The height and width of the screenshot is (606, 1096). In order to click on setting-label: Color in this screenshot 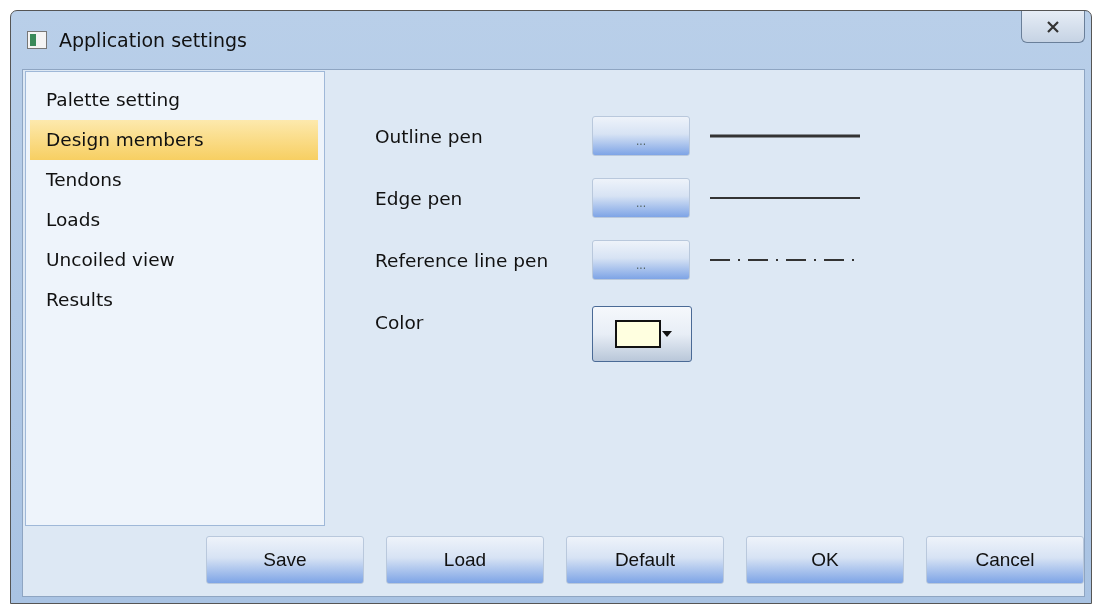, I will do `click(400, 322)`.